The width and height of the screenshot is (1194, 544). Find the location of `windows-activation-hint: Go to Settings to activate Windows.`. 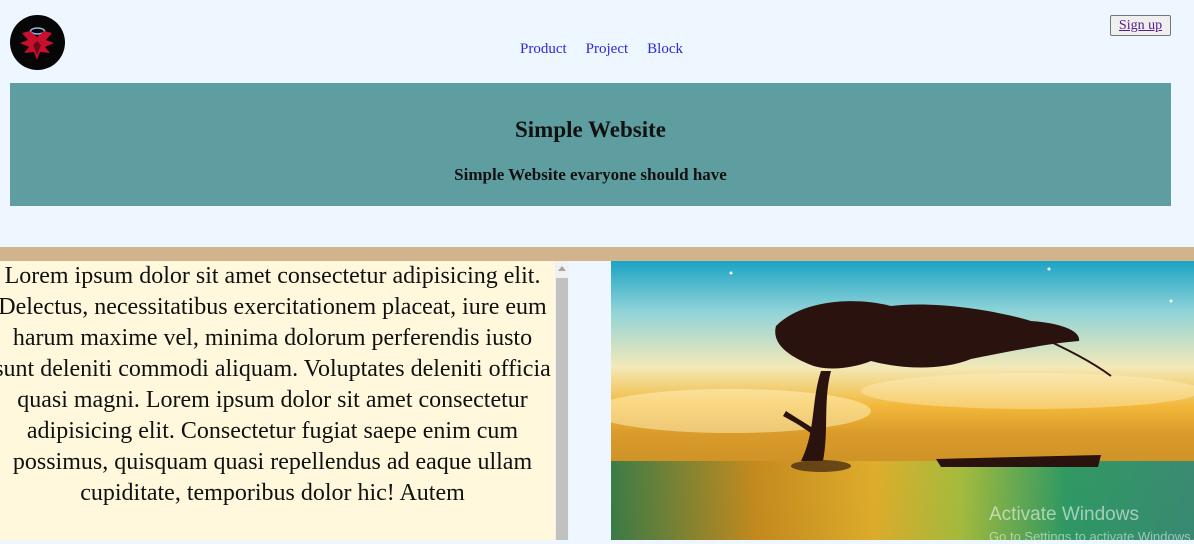

windows-activation-hint: Go to Settings to activate Windows. is located at coordinates (1091, 536).